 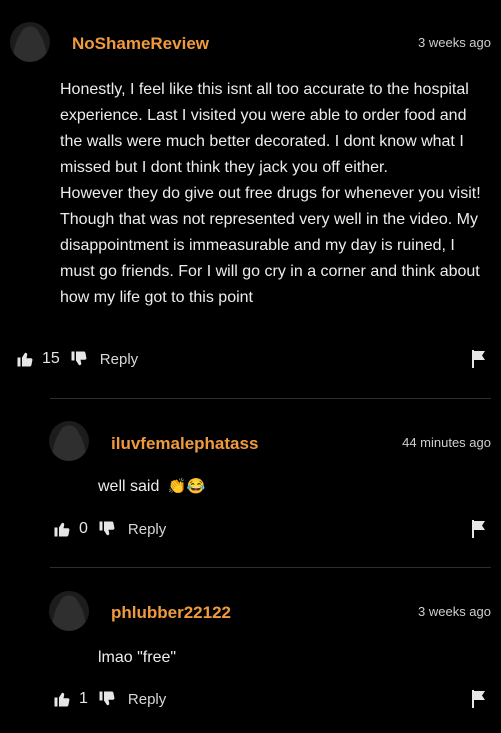 I want to click on comment-actions: 1 Reply, so click(x=109, y=699).